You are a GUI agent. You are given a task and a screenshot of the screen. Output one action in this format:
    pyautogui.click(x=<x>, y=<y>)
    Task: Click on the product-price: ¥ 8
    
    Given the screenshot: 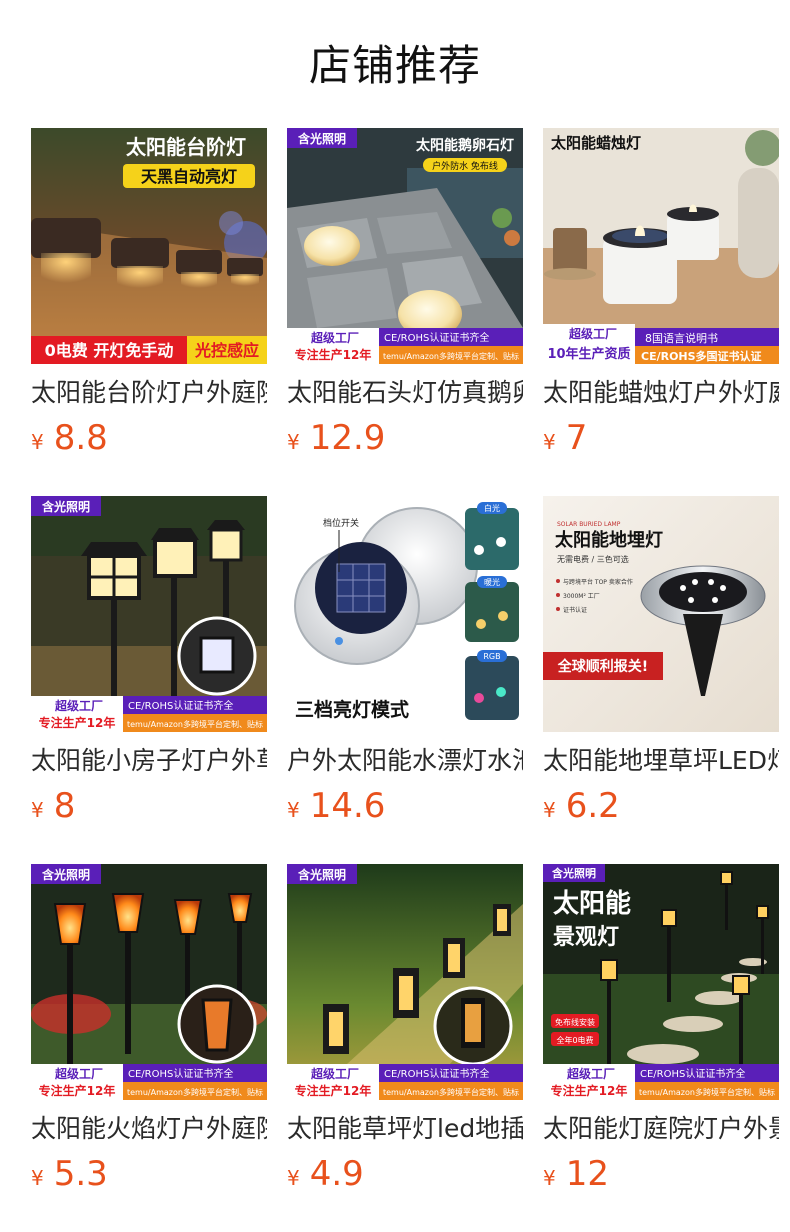 What is the action you would take?
    pyautogui.click(x=149, y=806)
    